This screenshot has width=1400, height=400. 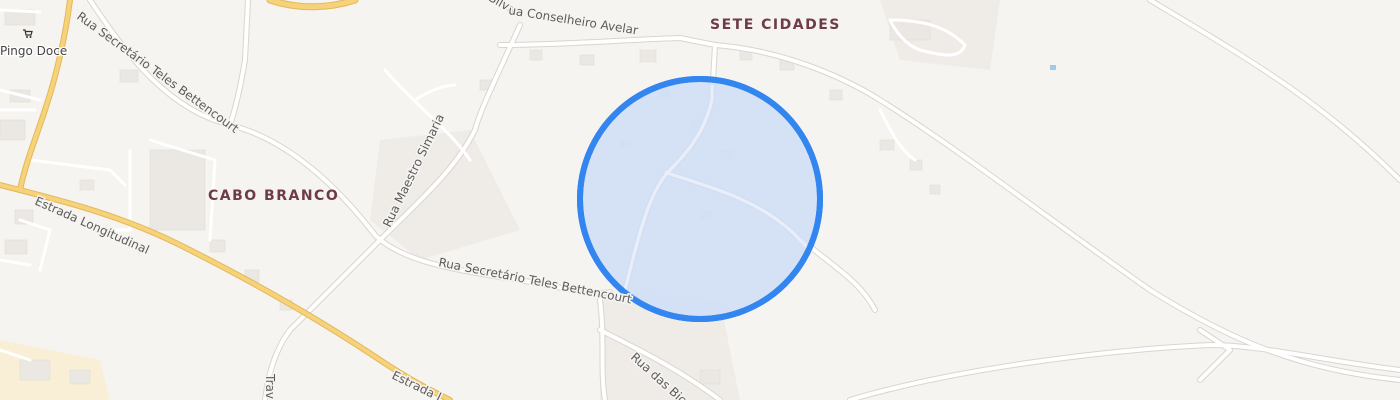 I want to click on water-feature, so click(x=1053, y=67).